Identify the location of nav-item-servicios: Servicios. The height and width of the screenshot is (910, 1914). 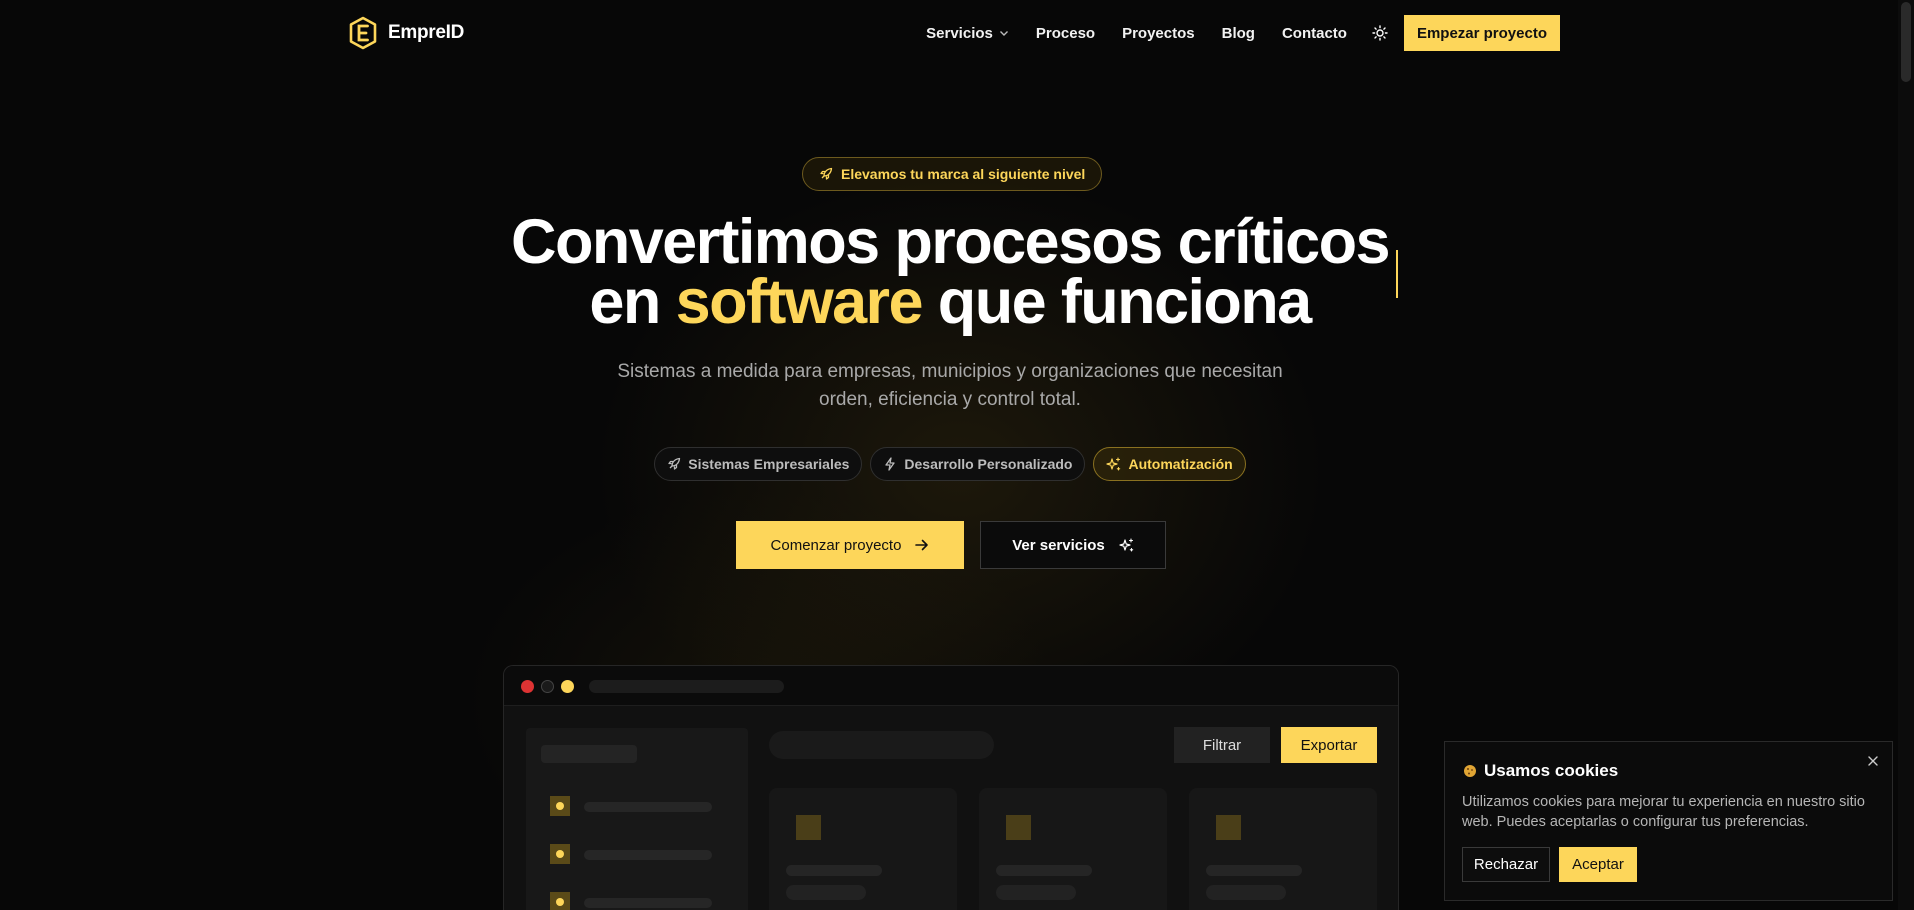
(967, 33).